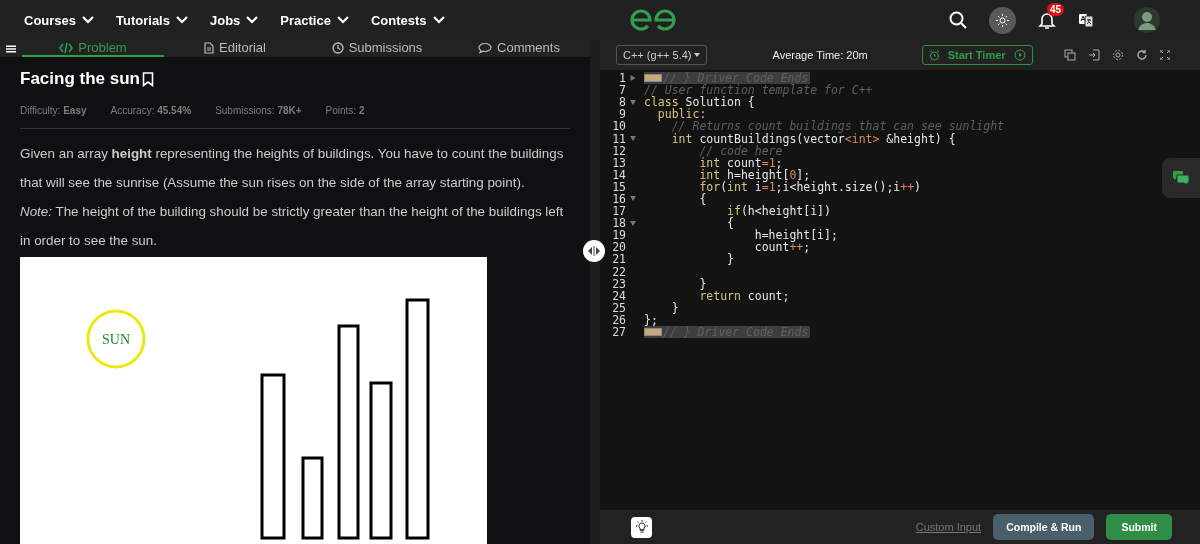 The image size is (1200, 544). Describe the element at coordinates (93, 48) in the screenshot. I see `tab: Problem` at that location.